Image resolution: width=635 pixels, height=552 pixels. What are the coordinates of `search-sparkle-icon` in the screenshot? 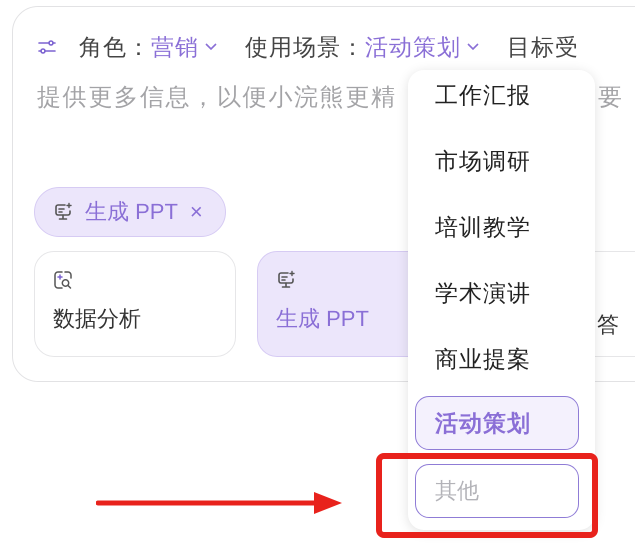 It's located at (63, 280).